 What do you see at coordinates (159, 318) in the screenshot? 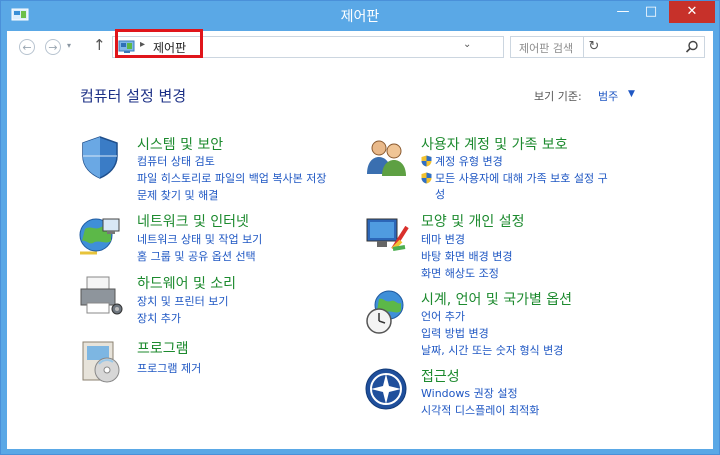
I see `link-add-device: 장치 추가` at bounding box center [159, 318].